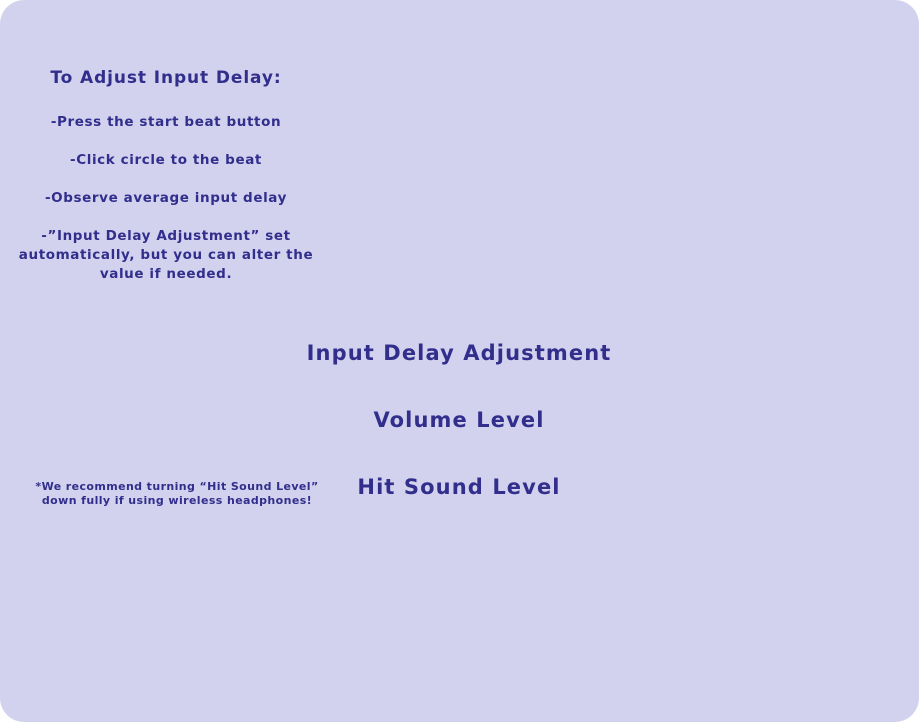  What do you see at coordinates (166, 78) in the screenshot?
I see `instructions-title: To Adjust Input Delay:` at bounding box center [166, 78].